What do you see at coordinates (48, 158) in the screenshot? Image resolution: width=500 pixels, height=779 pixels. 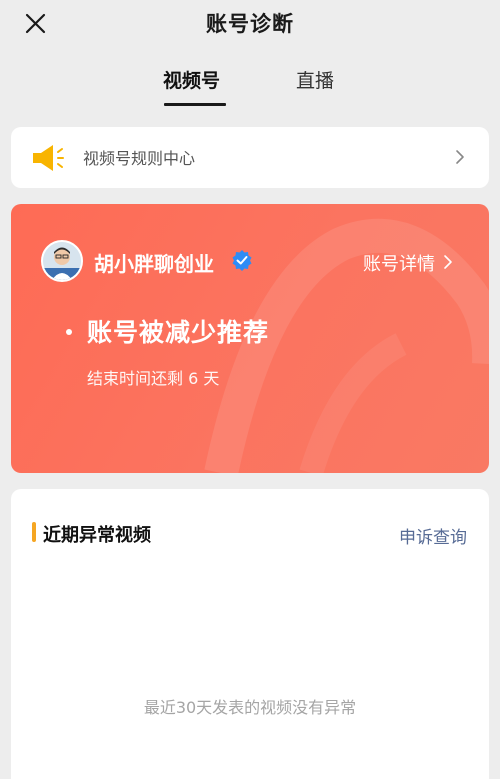 I see `speaker-icon` at bounding box center [48, 158].